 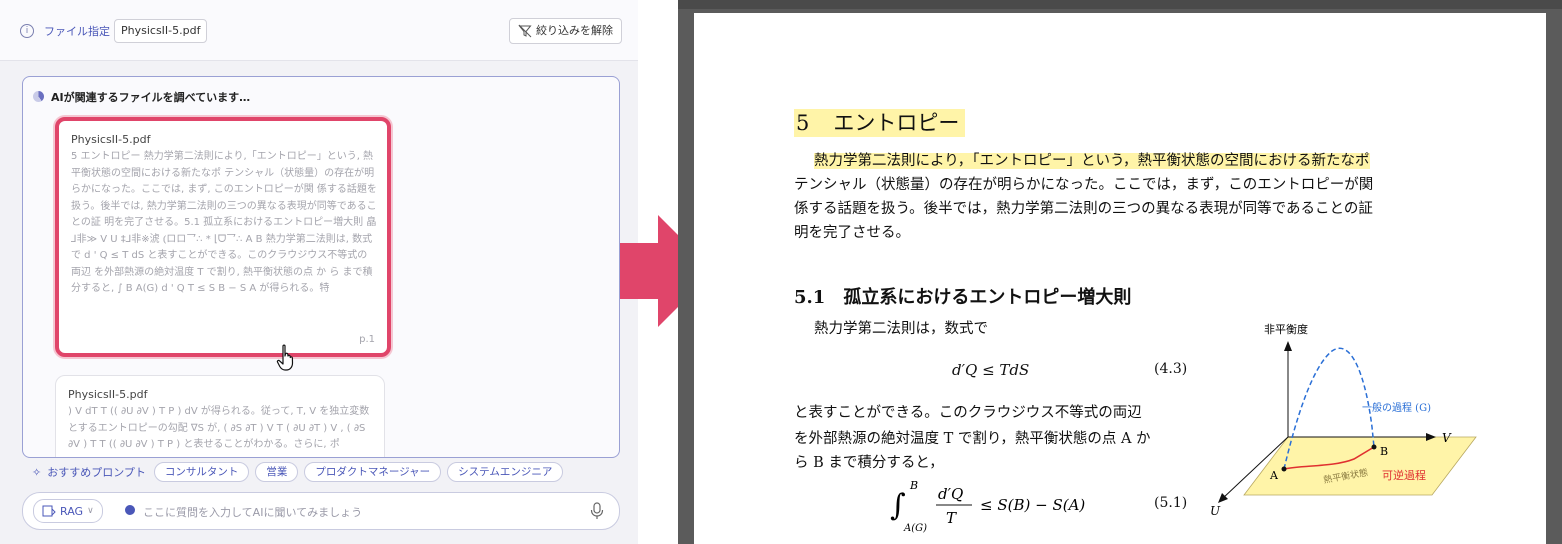 What do you see at coordinates (852, 233) in the screenshot?
I see `paragraph-line: 明を完了させる。` at bounding box center [852, 233].